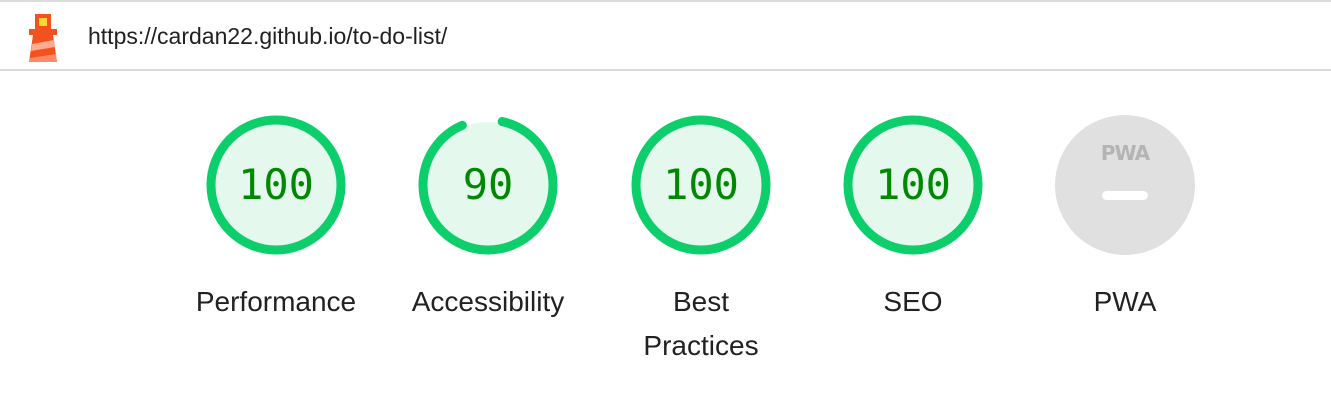 The width and height of the screenshot is (1331, 402). Describe the element at coordinates (488, 184) in the screenshot. I see `gauge-score: 90` at that location.